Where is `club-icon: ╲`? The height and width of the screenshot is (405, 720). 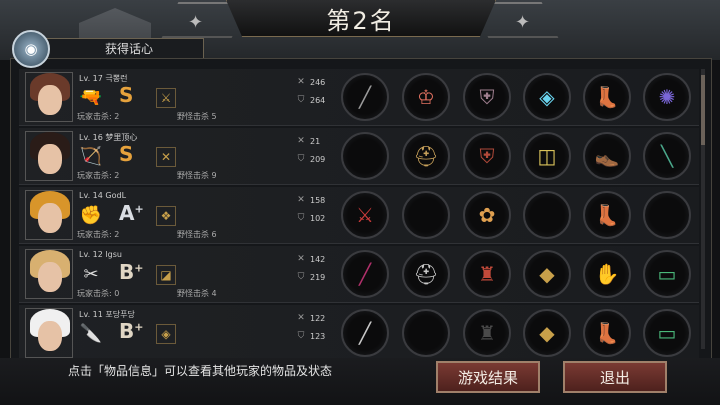
club-icon: ╲ is located at coordinates (667, 156).